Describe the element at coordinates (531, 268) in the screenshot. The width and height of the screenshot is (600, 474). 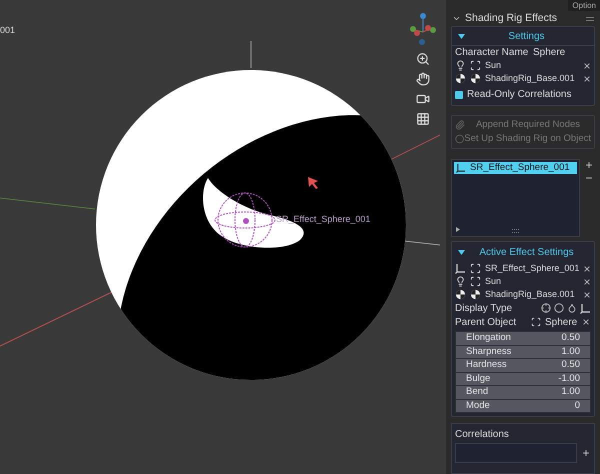
I see `object-name: SR_Effect_Sphere_001` at that location.